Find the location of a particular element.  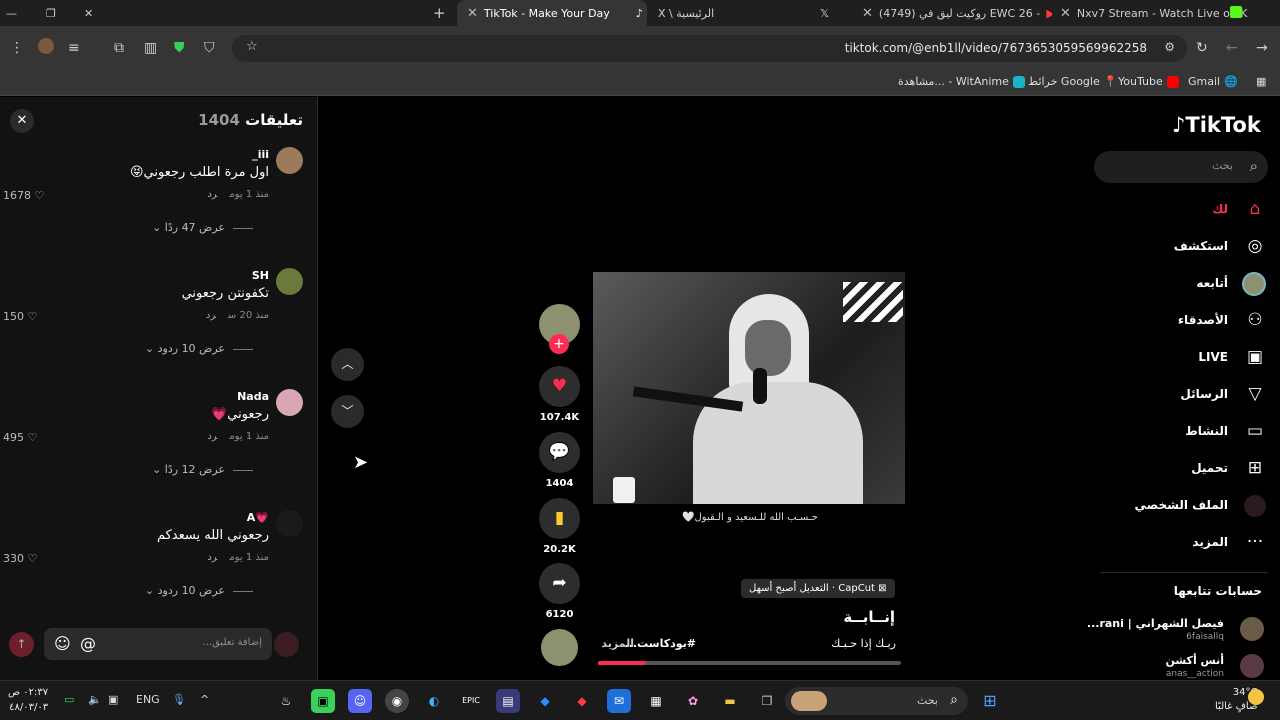

app-icon: ▤ is located at coordinates (508, 701).